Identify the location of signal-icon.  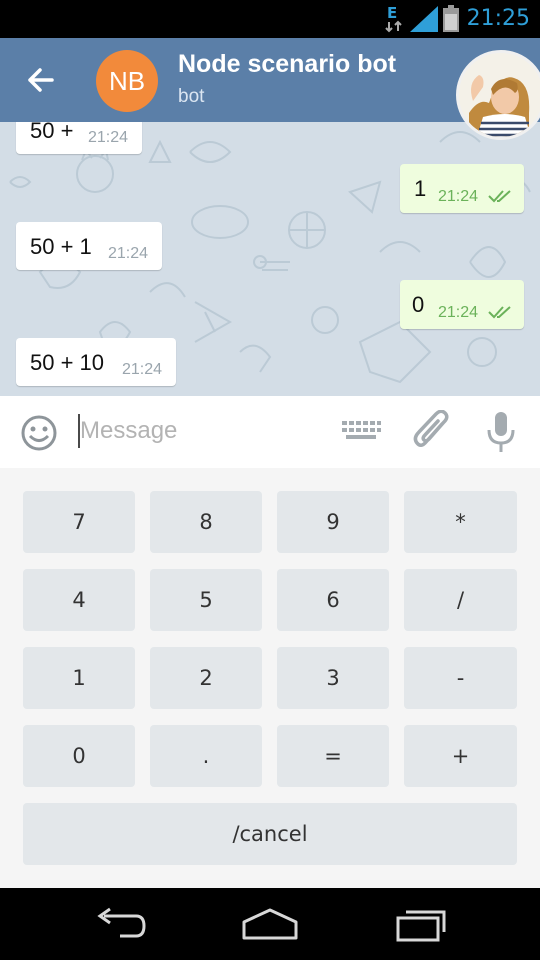
(424, 19).